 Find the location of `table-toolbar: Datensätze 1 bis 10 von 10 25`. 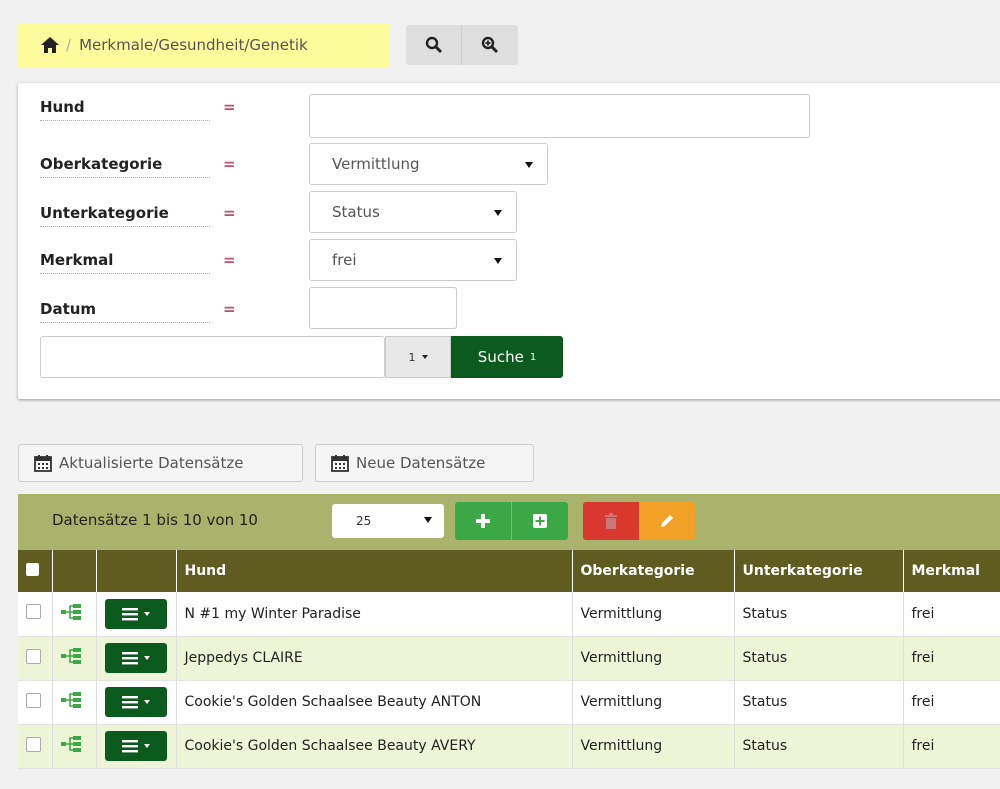

table-toolbar: Datensätze 1 bis 10 von 10 25 is located at coordinates (509, 522).